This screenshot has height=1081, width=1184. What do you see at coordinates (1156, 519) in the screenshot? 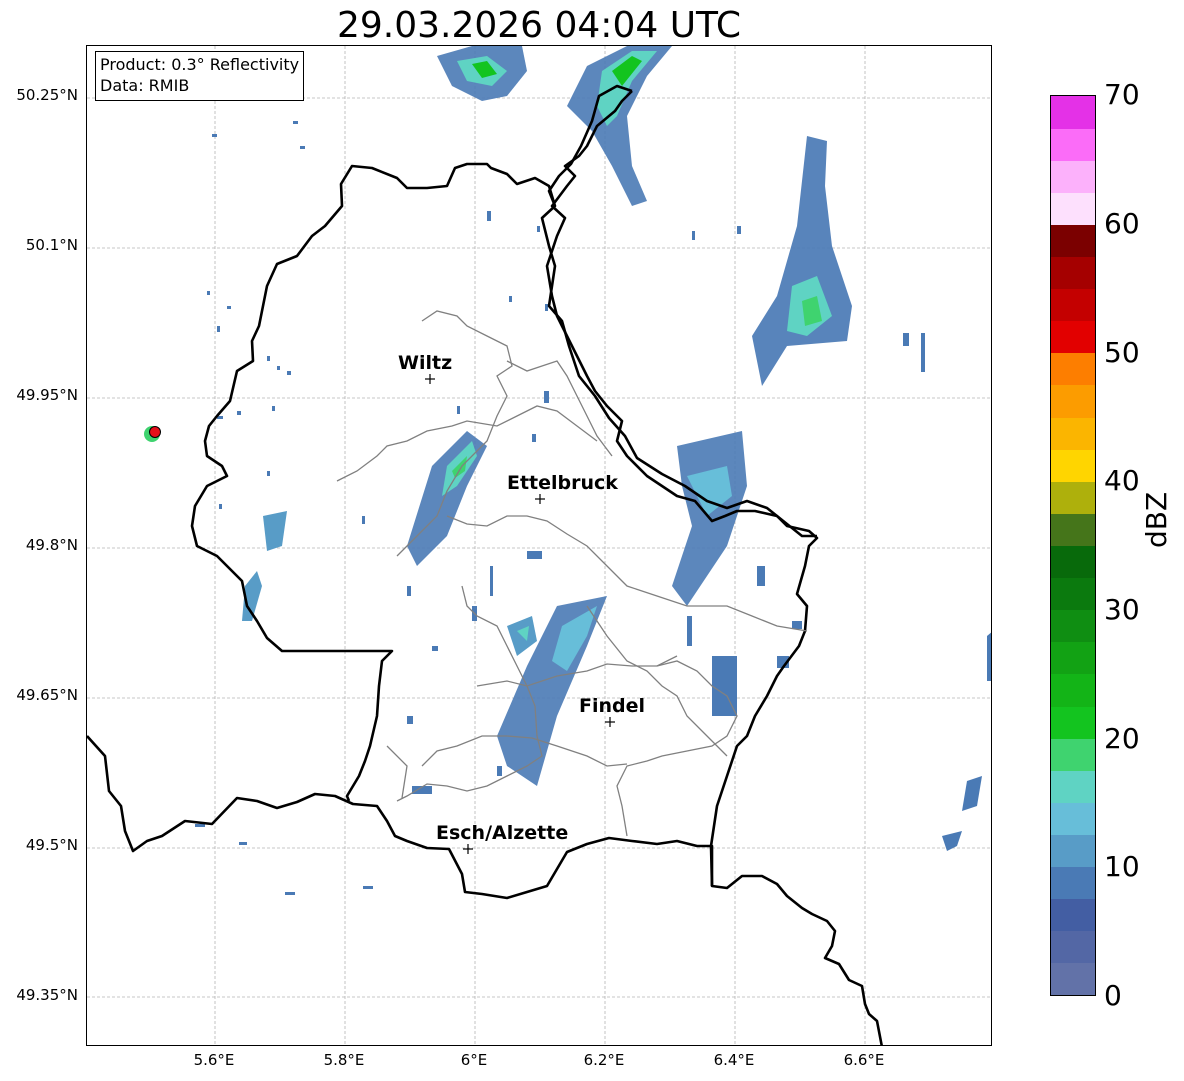
I see `colorbar-unit-label: dBZ` at bounding box center [1156, 519].